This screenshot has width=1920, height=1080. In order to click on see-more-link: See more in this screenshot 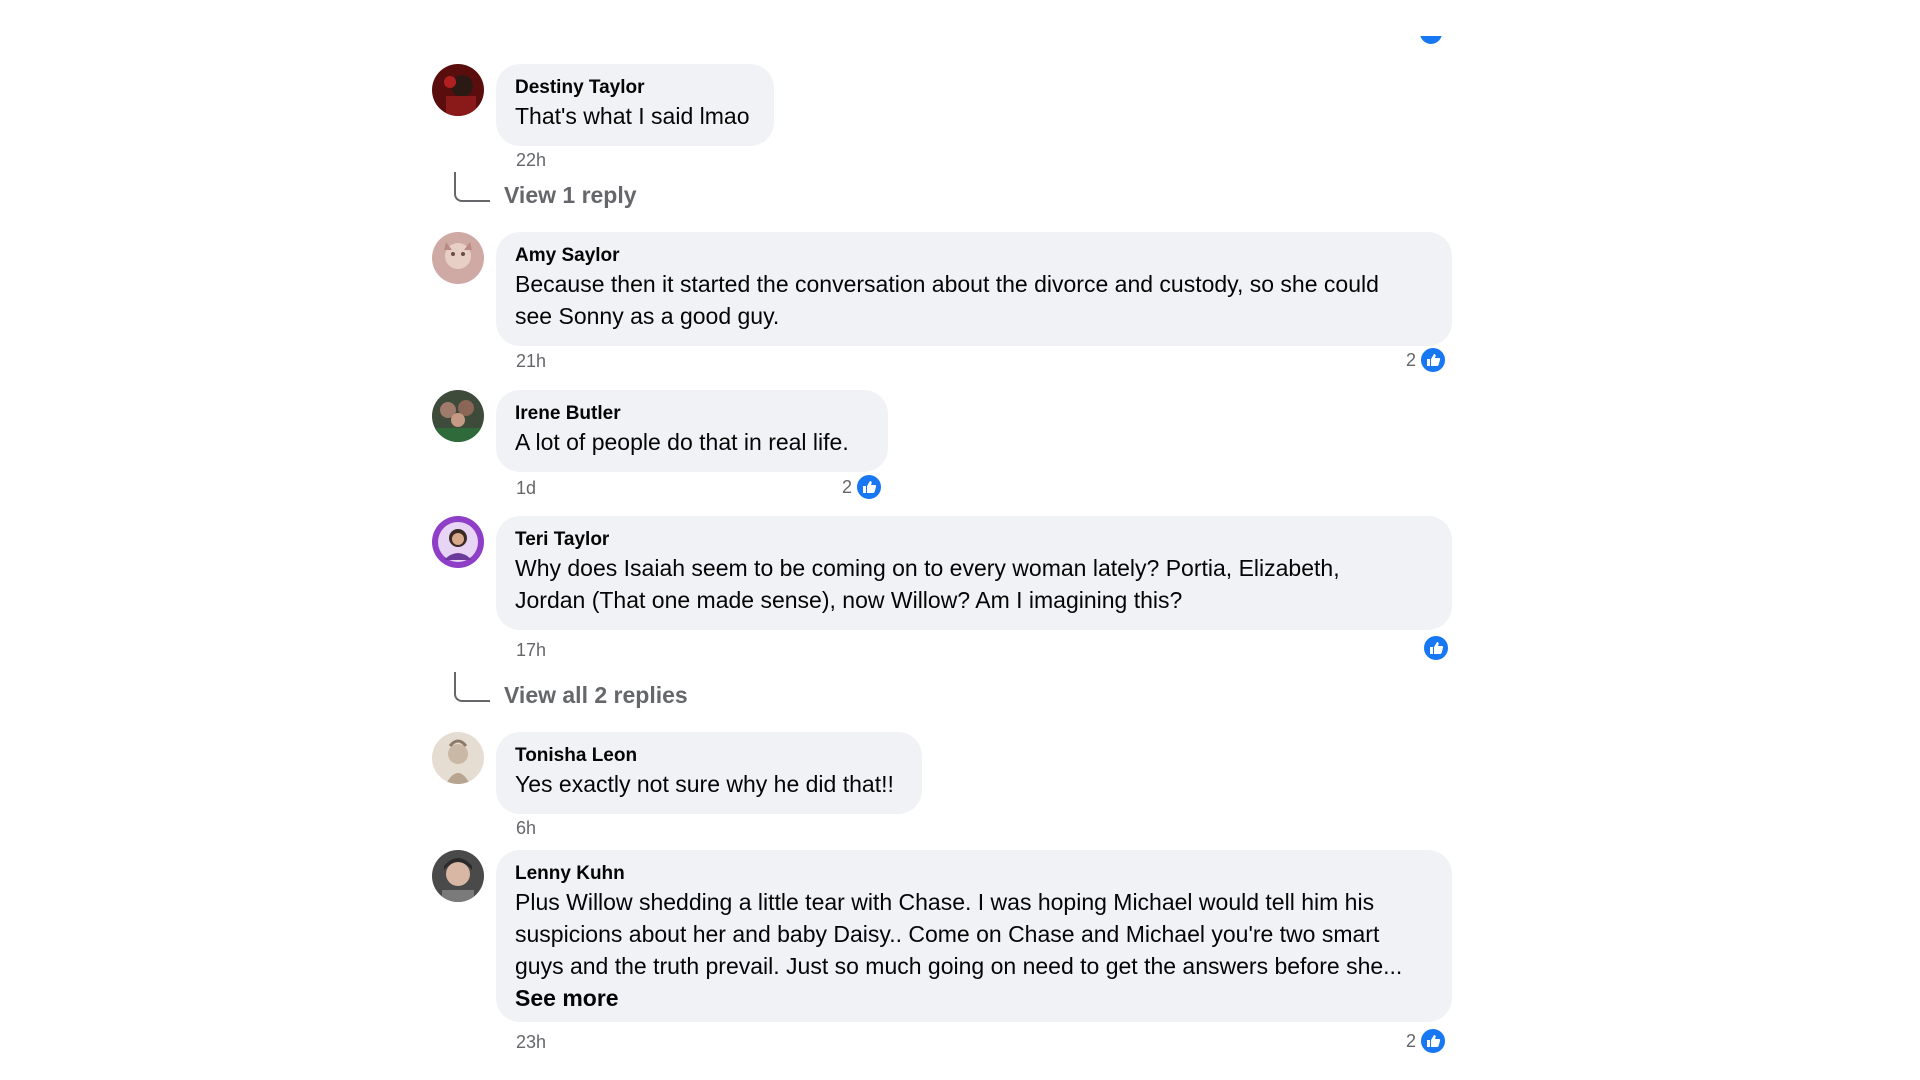, I will do `click(974, 998)`.